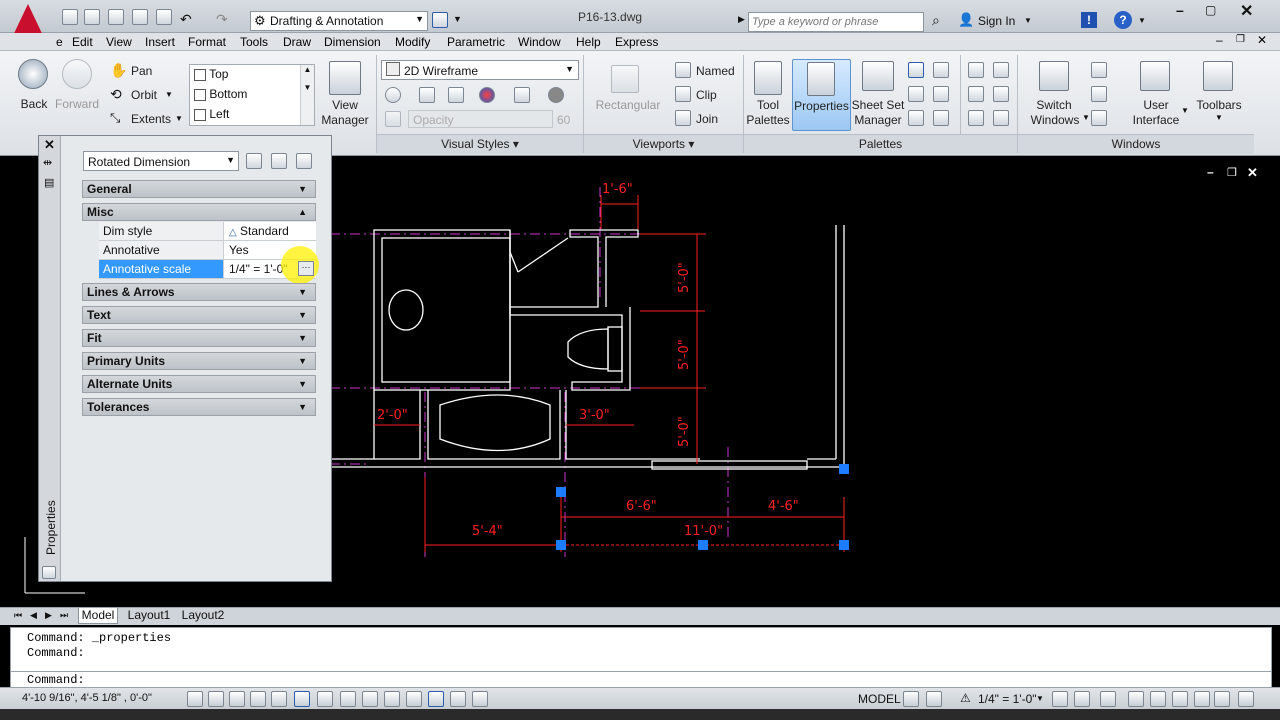 This screenshot has width=1280, height=720. What do you see at coordinates (345, 105) in the screenshot?
I see `view-manager-label-1: View` at bounding box center [345, 105].